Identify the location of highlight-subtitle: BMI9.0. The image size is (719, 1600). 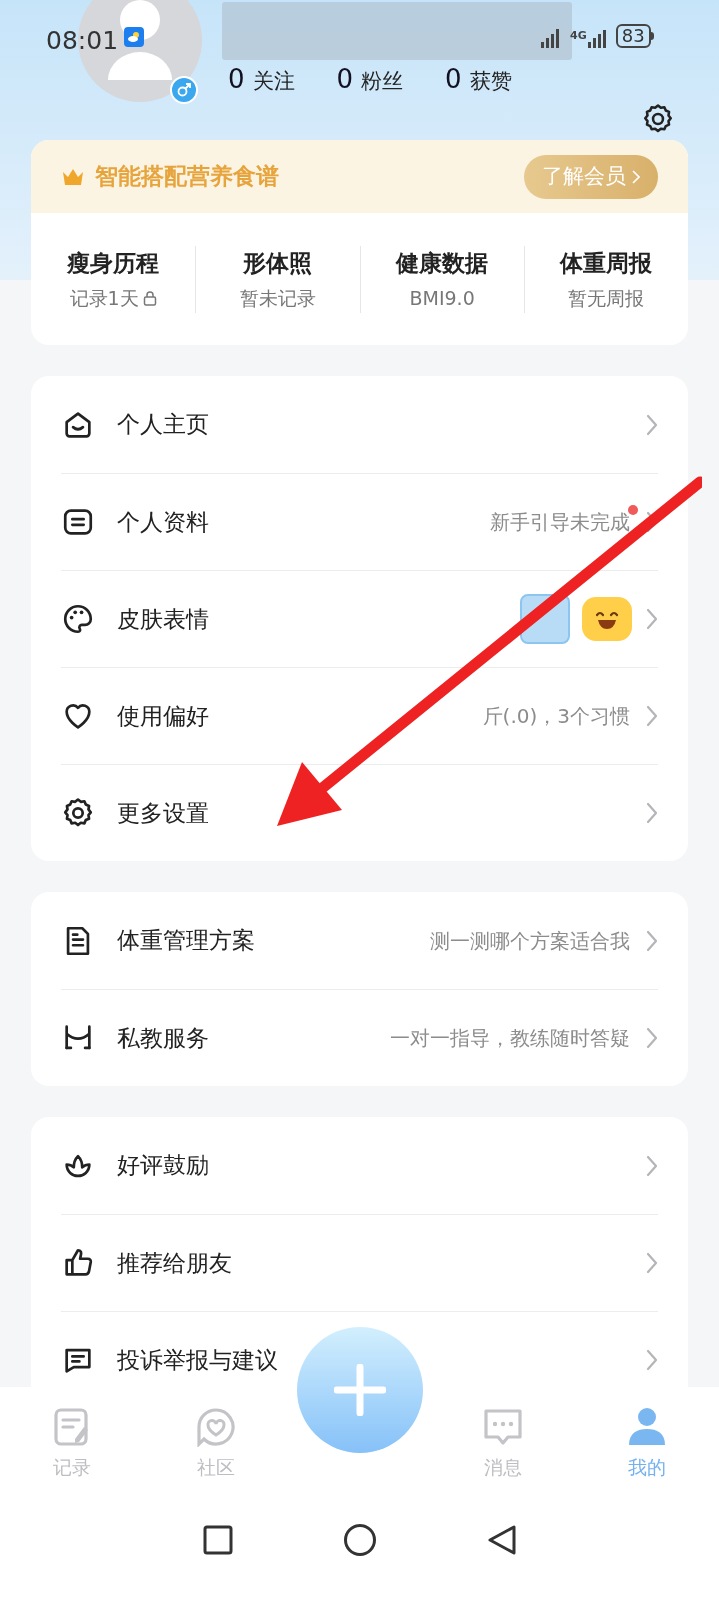
(442, 298).